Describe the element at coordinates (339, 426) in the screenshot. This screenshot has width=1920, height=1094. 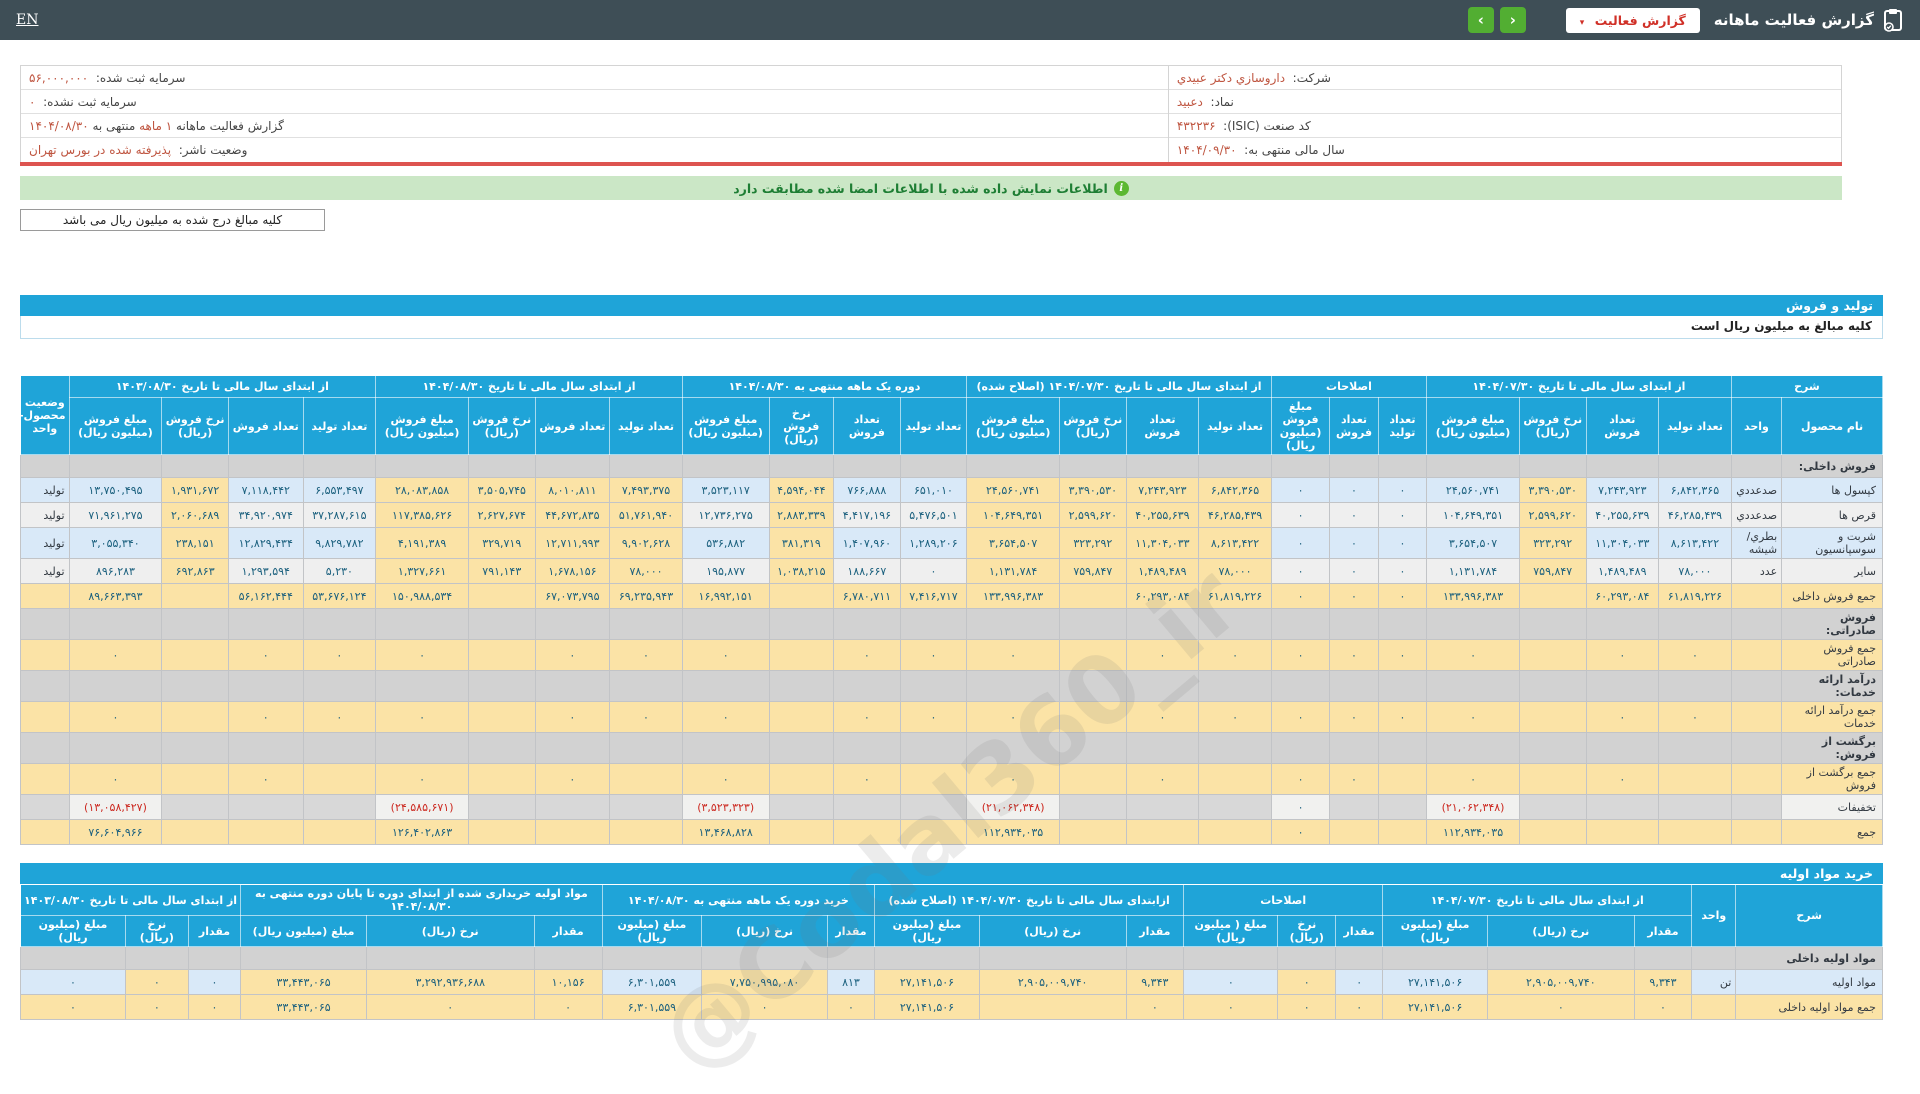
I see `column-header: تعداد تولید` at that location.